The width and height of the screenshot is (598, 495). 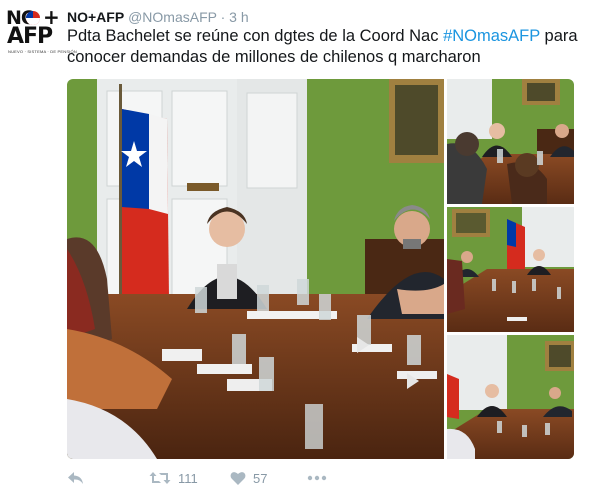 What do you see at coordinates (95, 17) in the screenshot?
I see `display-name: NO+AFP` at bounding box center [95, 17].